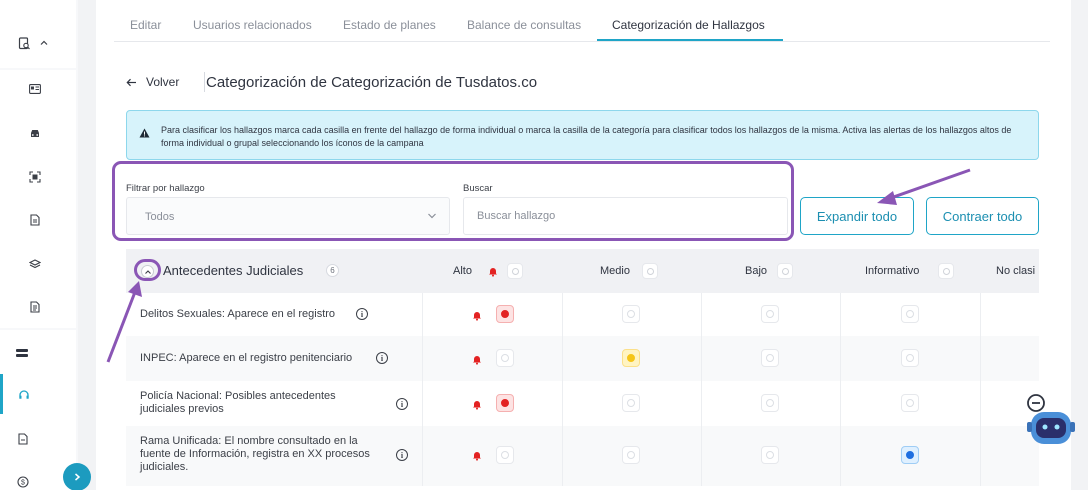 The image size is (1088, 490). Describe the element at coordinates (204, 82) in the screenshot. I see `header-divider` at that location.